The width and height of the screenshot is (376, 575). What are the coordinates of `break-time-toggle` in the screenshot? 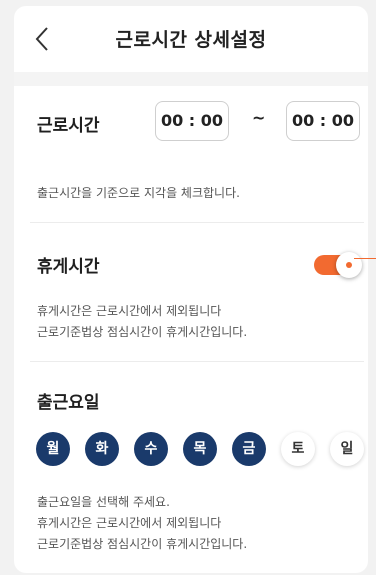 It's located at (339, 265).